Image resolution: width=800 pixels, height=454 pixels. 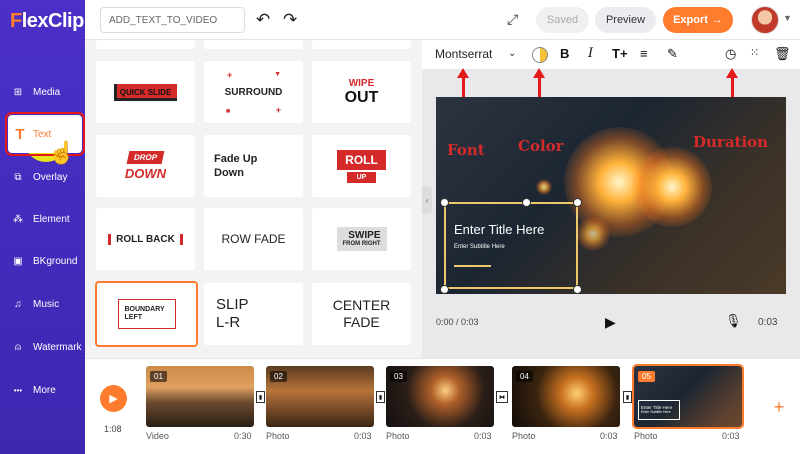 What do you see at coordinates (172, 20) in the screenshot?
I see `project-name-input: ADD_TEXT_TO_VIDEO` at bounding box center [172, 20].